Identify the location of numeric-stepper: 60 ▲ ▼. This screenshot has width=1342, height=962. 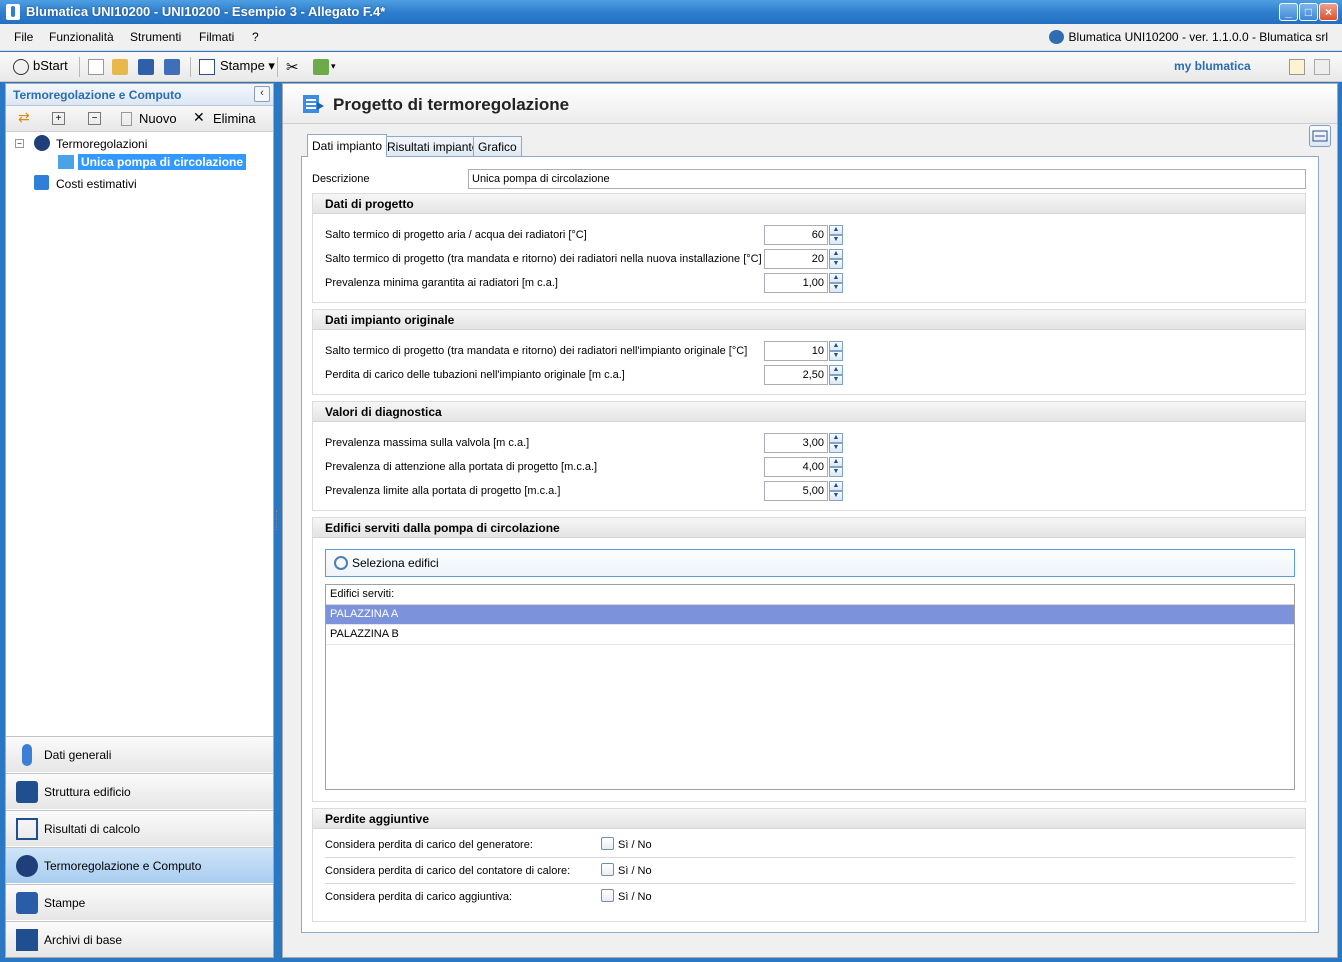
(804, 235).